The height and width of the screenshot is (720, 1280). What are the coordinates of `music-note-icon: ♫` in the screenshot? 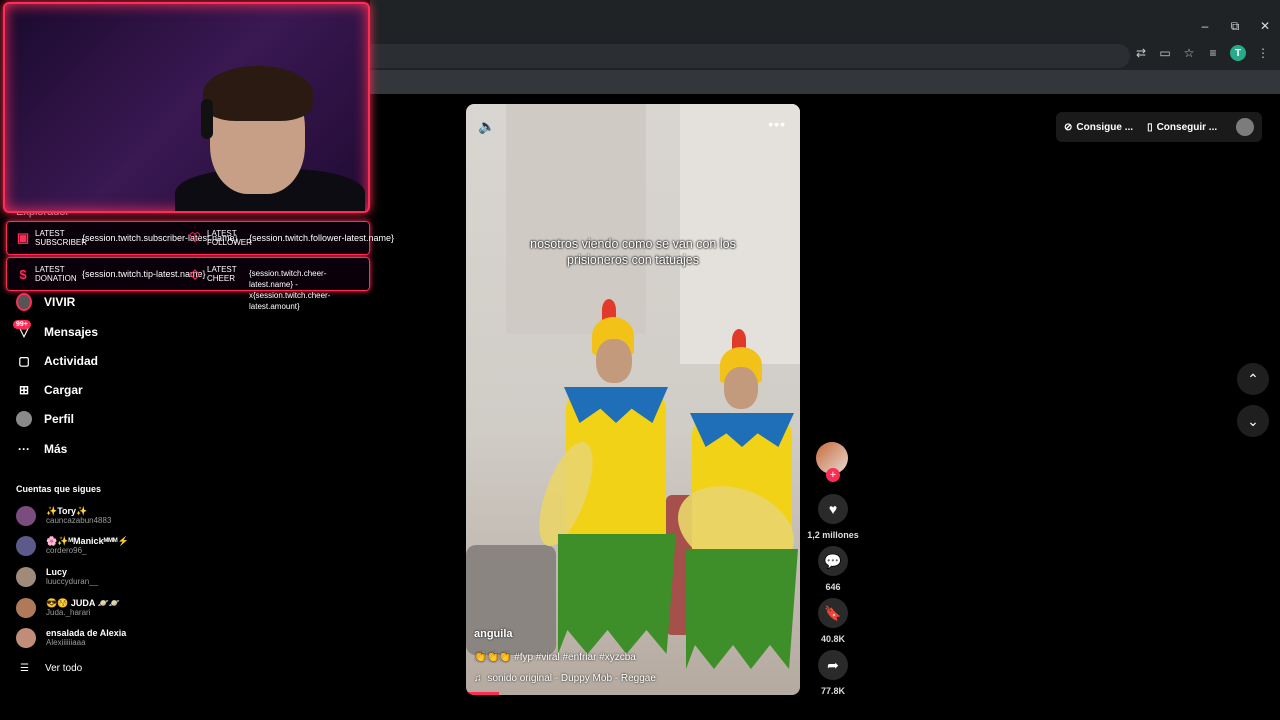 It's located at (478, 678).